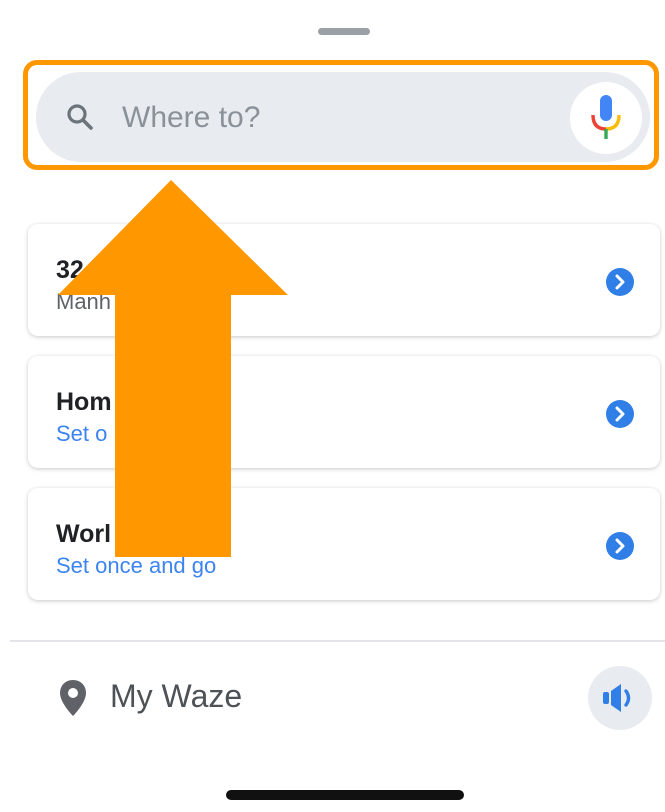 The height and width of the screenshot is (812, 665). Describe the element at coordinates (344, 31) in the screenshot. I see `sheet-grabber` at that location.